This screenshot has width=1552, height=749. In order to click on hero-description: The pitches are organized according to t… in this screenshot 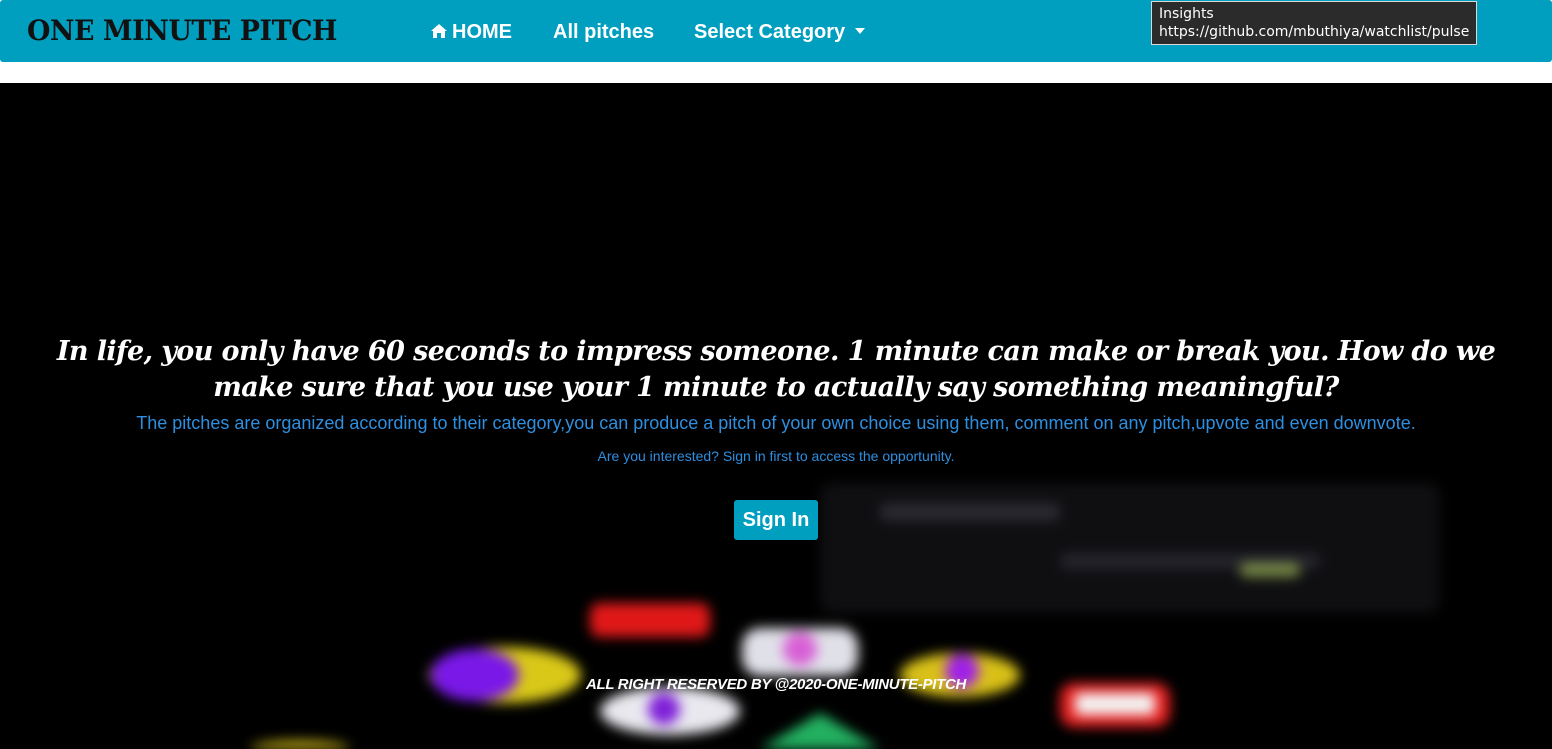, I will do `click(776, 423)`.